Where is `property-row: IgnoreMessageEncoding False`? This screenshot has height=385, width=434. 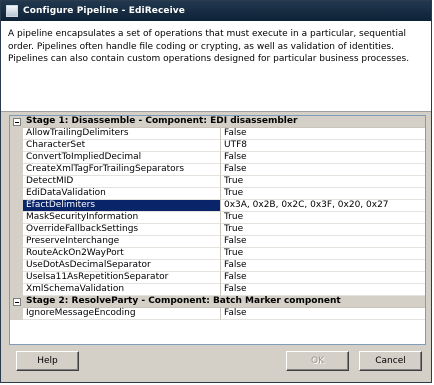 property-row: IgnoreMessageEncoding False is located at coordinates (217, 314).